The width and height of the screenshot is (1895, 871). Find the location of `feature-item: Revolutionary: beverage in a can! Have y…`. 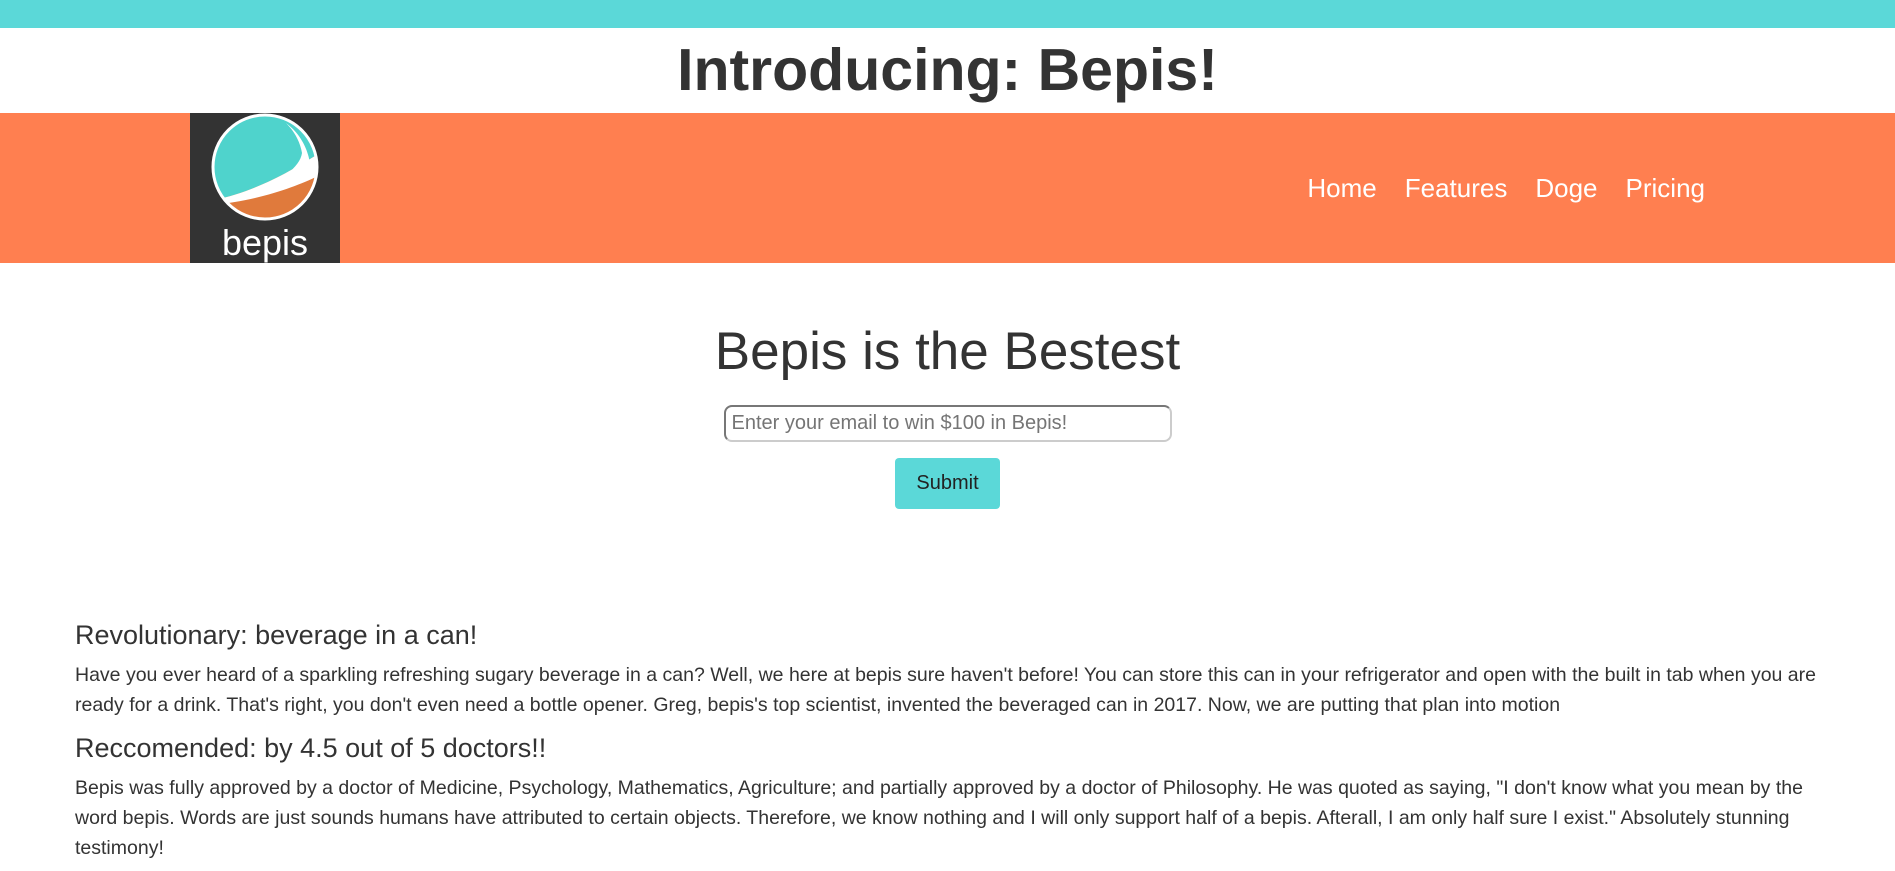

feature-item: Revolutionary: beverage in a can! Have y… is located at coordinates (950, 667).